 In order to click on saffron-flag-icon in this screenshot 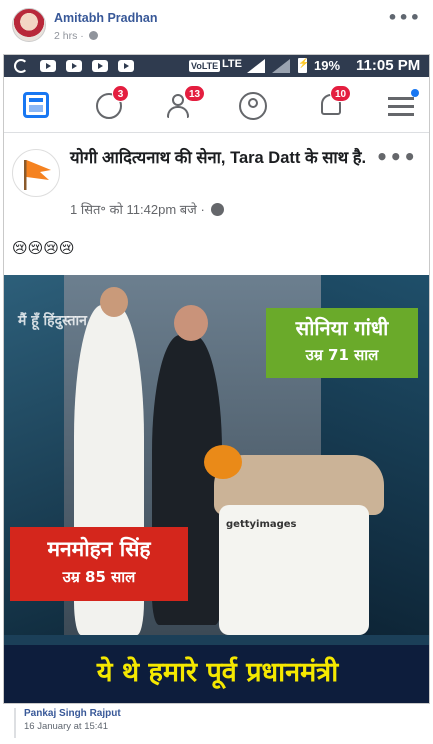, I will do `click(37, 175)`.